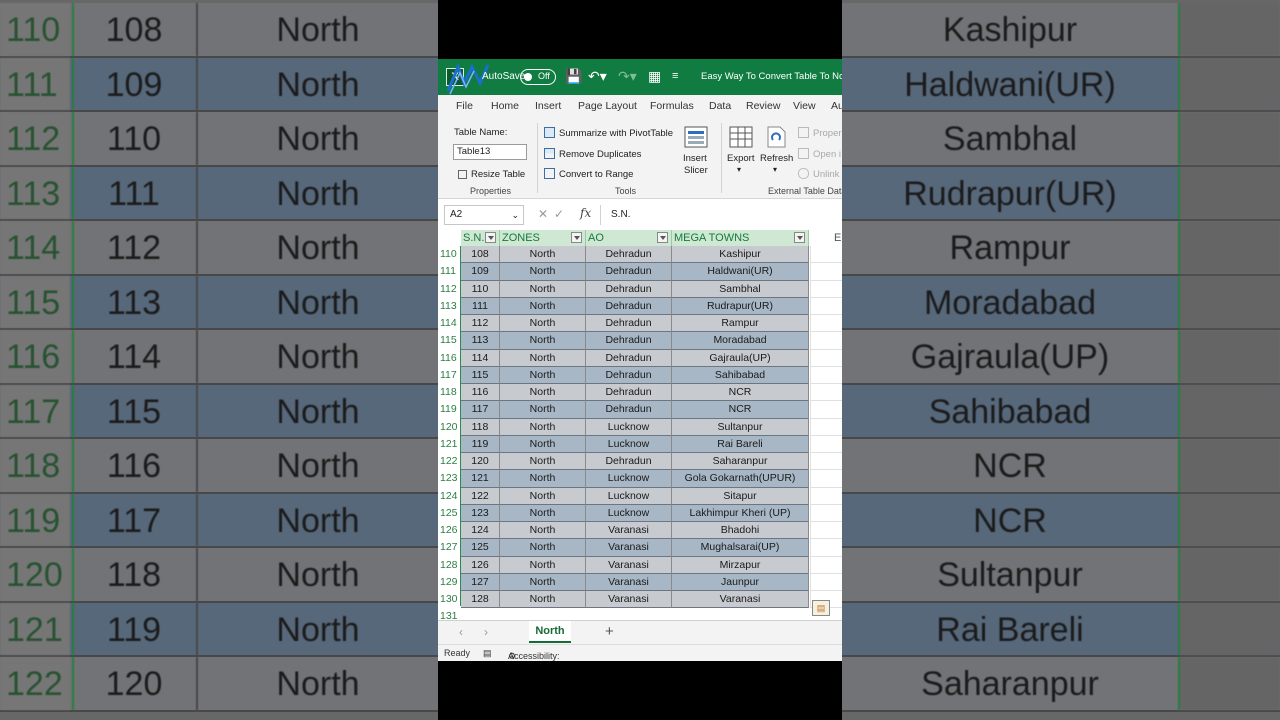 This screenshot has width=1280, height=720. Describe the element at coordinates (491, 174) in the screenshot. I see `resize-table-button: Resize Table` at that location.